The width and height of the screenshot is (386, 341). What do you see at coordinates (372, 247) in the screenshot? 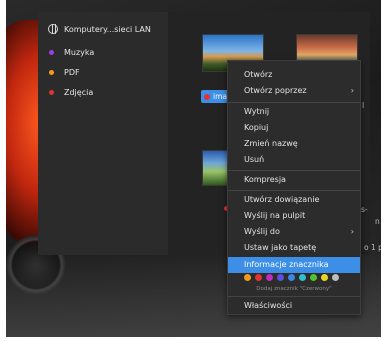
I see `status-item-count: o 1 pli` at bounding box center [372, 247].